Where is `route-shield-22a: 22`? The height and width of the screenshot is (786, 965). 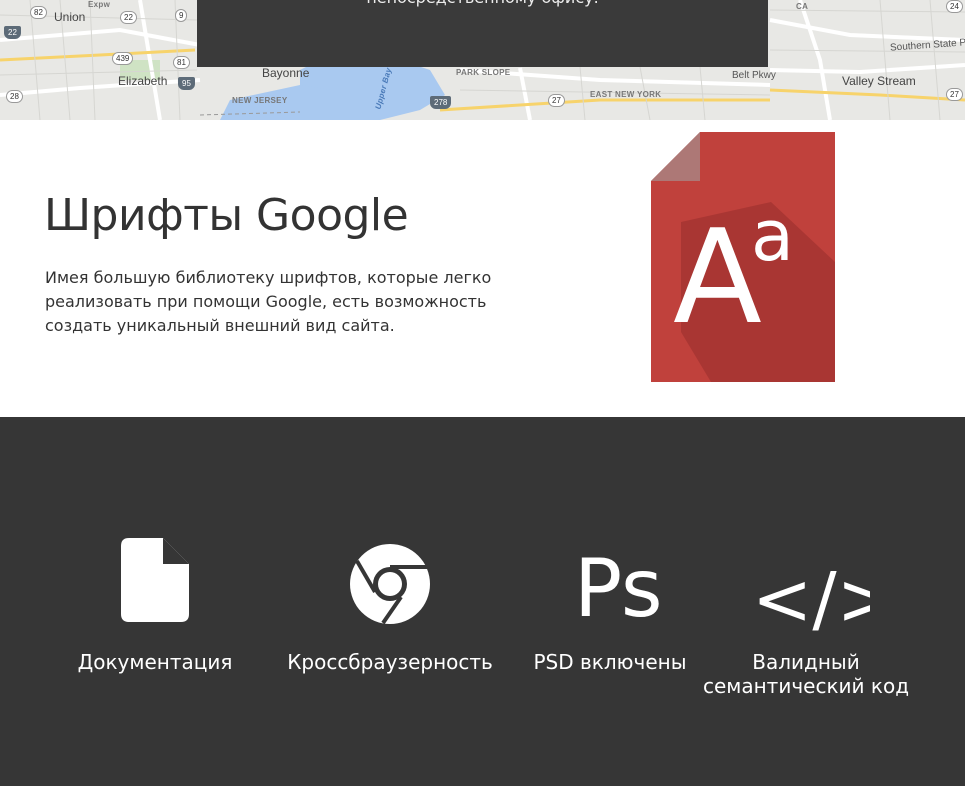
route-shield-22a: 22 is located at coordinates (12, 32).